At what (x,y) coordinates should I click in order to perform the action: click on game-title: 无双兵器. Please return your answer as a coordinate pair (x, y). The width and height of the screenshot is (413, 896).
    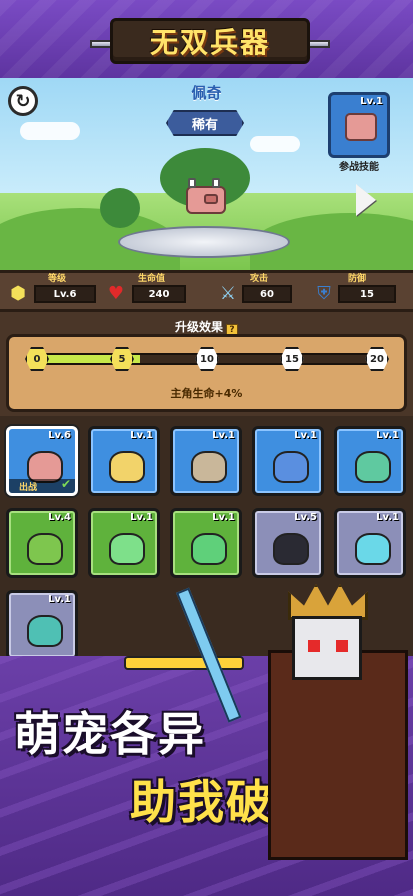
    Looking at the image, I should click on (209, 42).